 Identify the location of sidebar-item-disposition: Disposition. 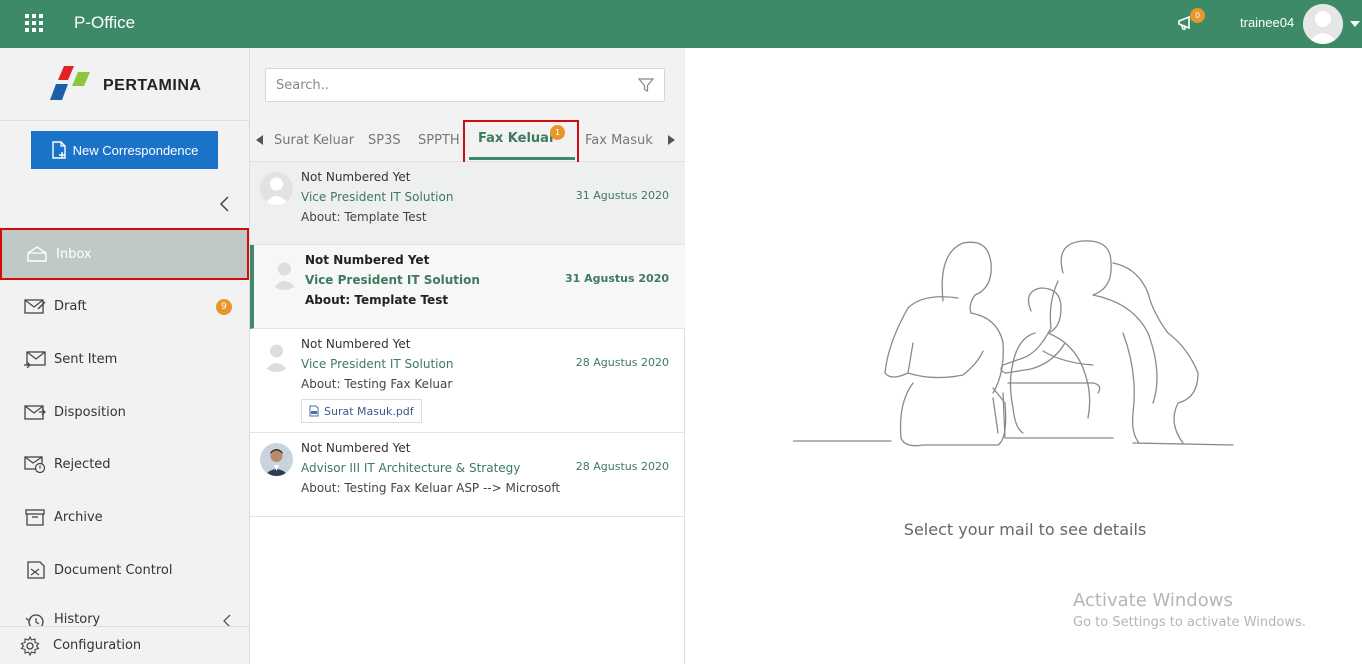
(124, 412).